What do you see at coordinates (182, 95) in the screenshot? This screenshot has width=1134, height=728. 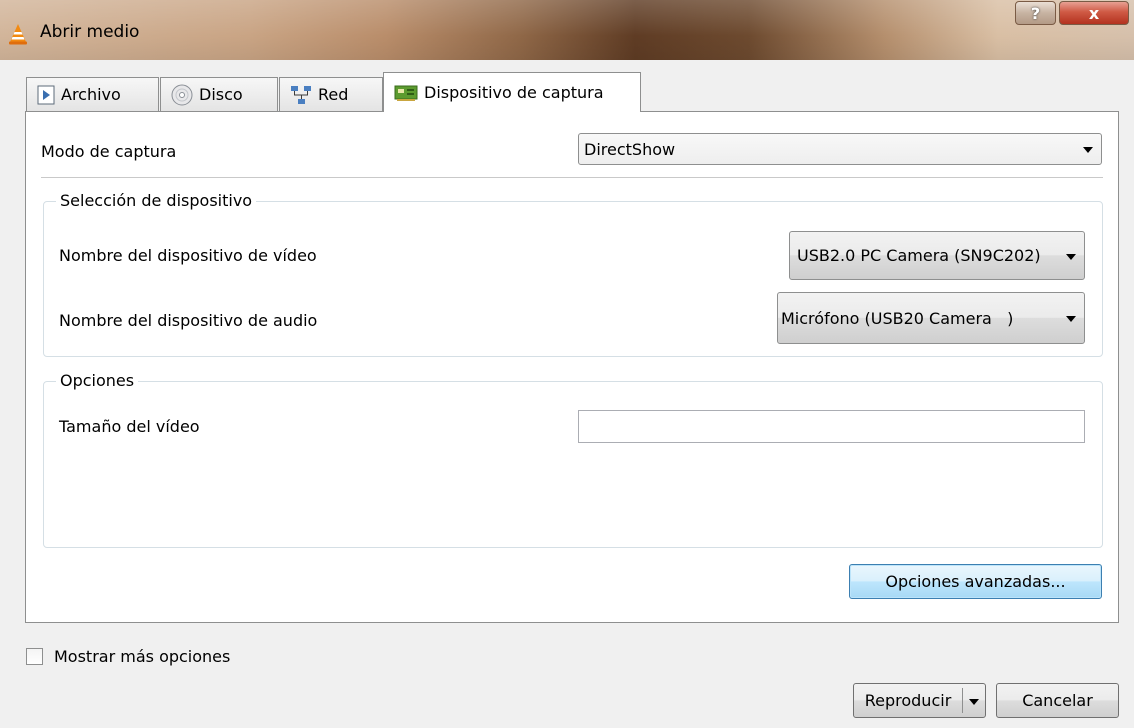 I see `disc-icon` at bounding box center [182, 95].